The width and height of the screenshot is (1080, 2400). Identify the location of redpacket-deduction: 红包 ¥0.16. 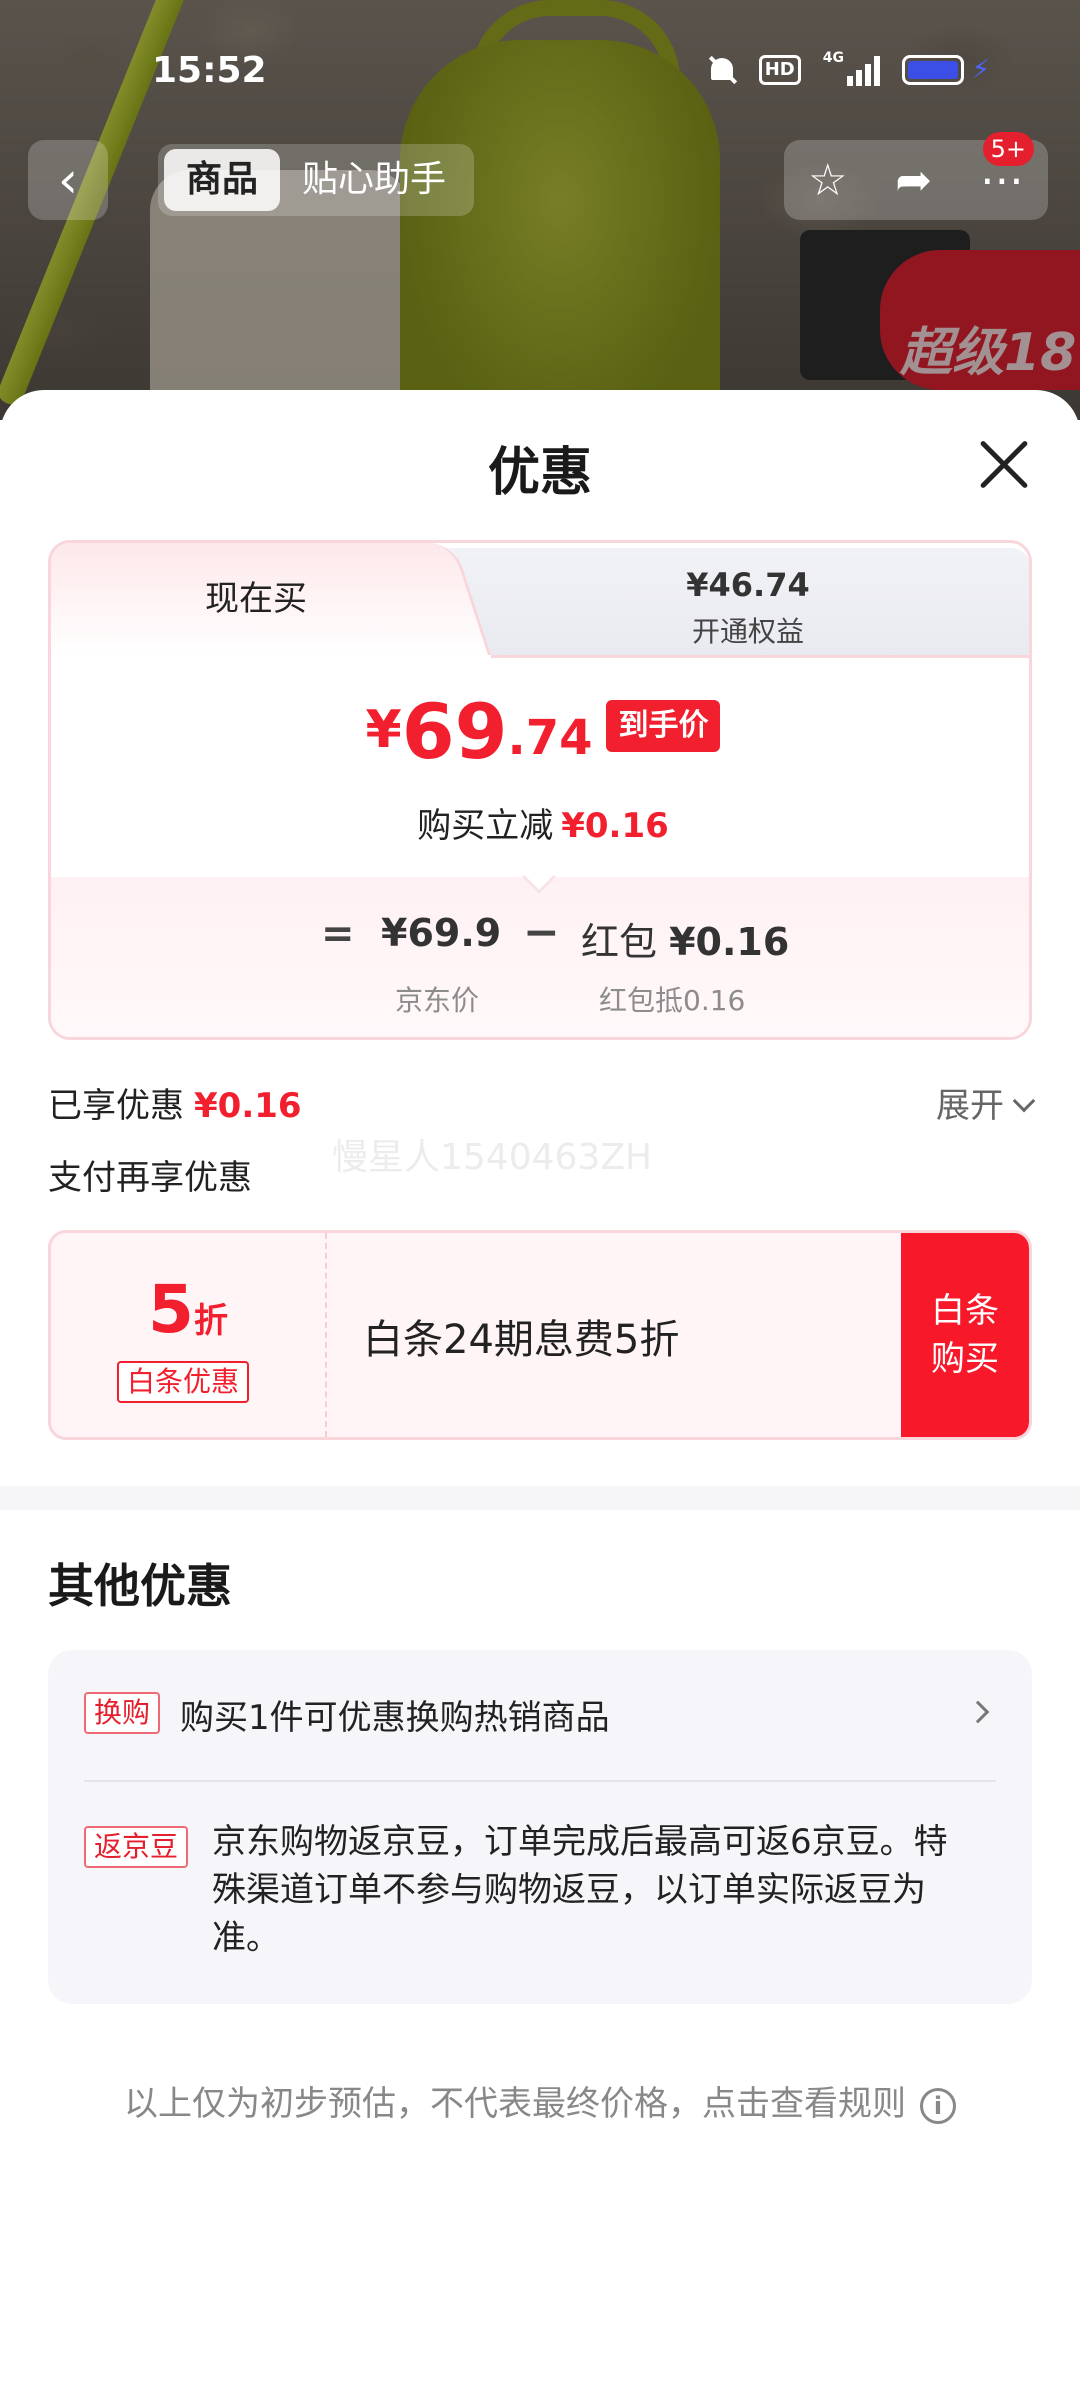
(685, 938).